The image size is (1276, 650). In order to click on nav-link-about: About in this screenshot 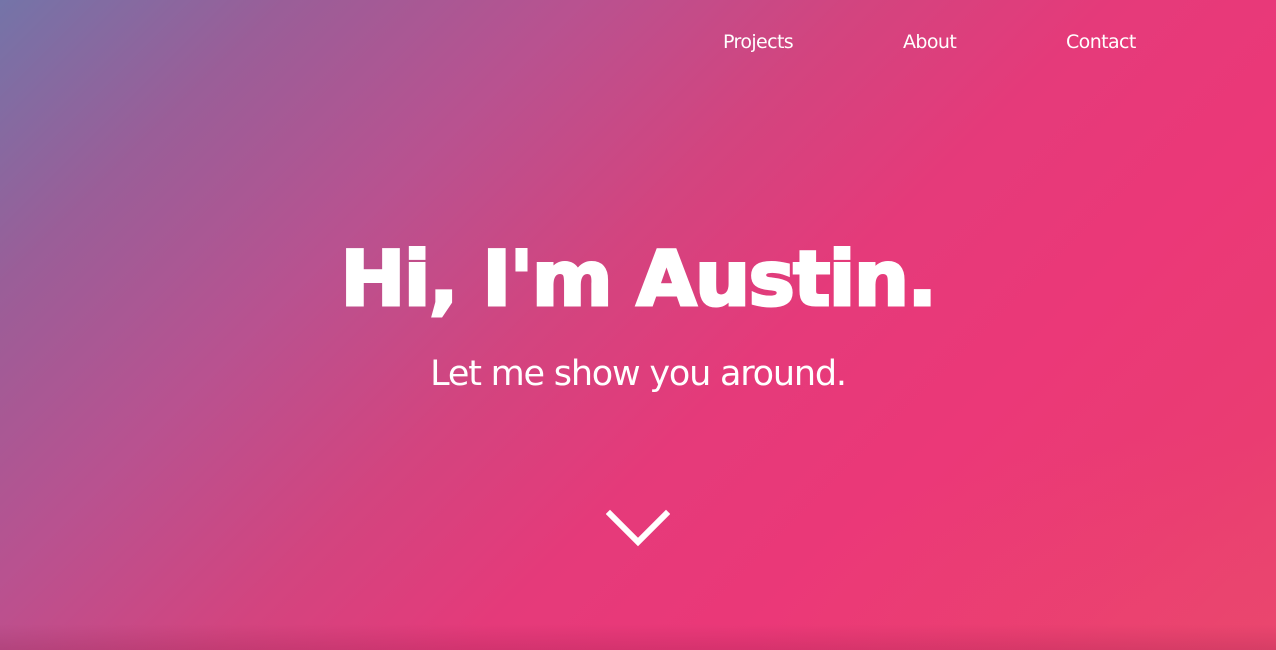, I will do `click(930, 42)`.